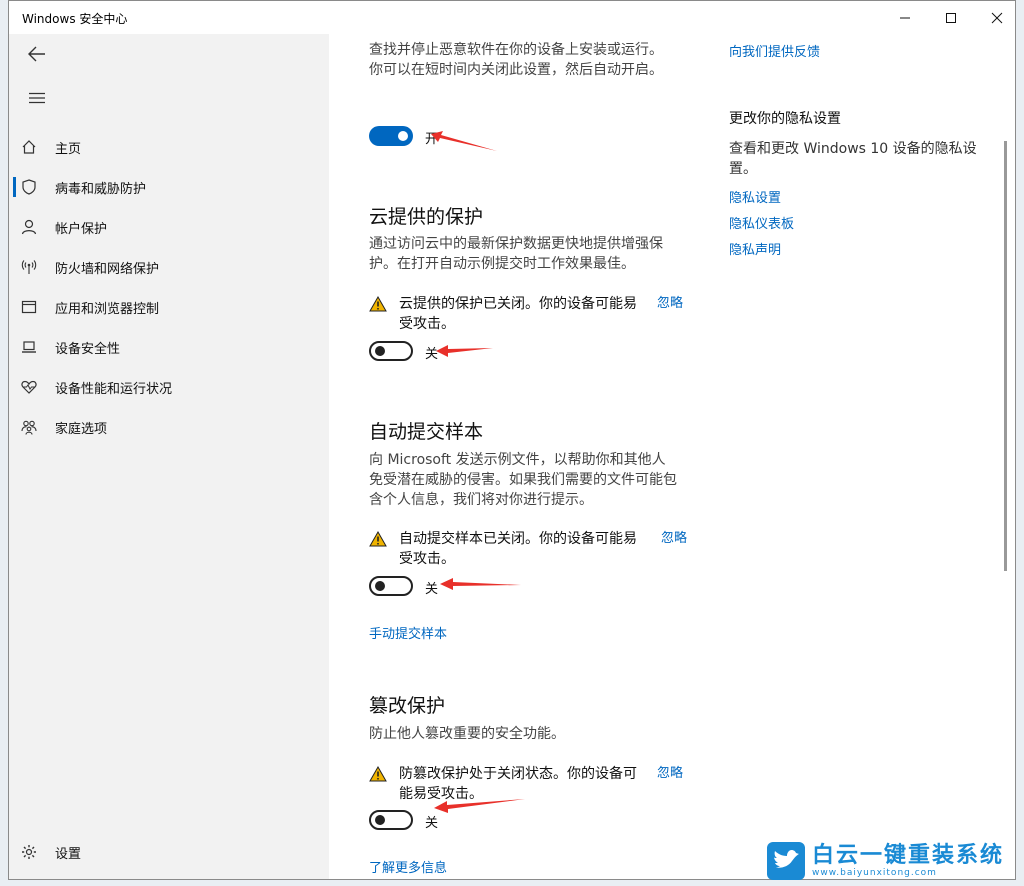 Image resolution: width=1024 pixels, height=886 pixels. I want to click on home-icon, so click(29, 147).